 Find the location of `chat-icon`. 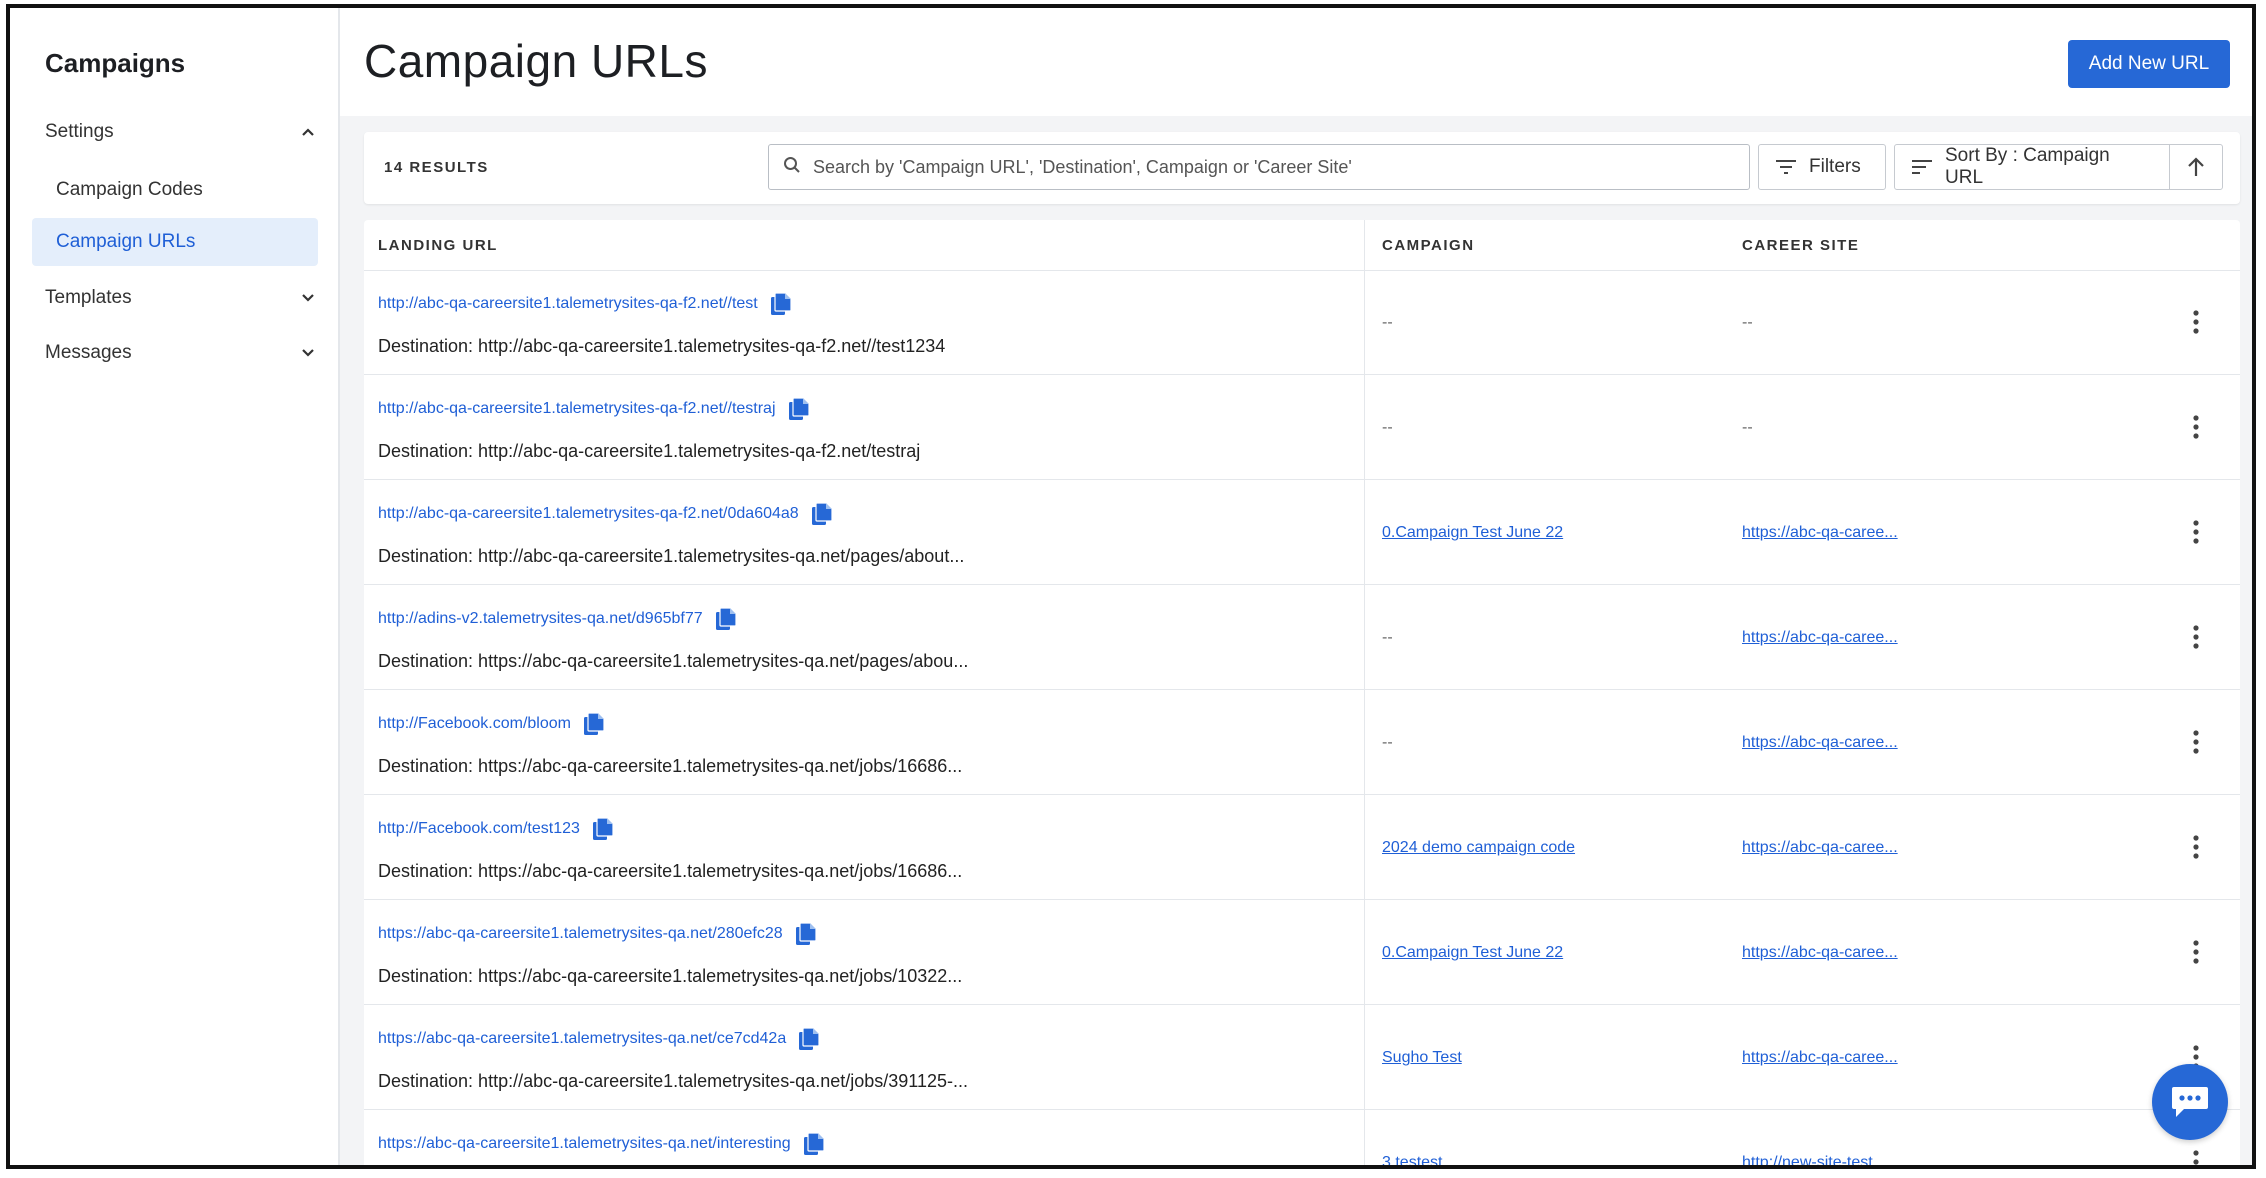

chat-icon is located at coordinates (2190, 1102).